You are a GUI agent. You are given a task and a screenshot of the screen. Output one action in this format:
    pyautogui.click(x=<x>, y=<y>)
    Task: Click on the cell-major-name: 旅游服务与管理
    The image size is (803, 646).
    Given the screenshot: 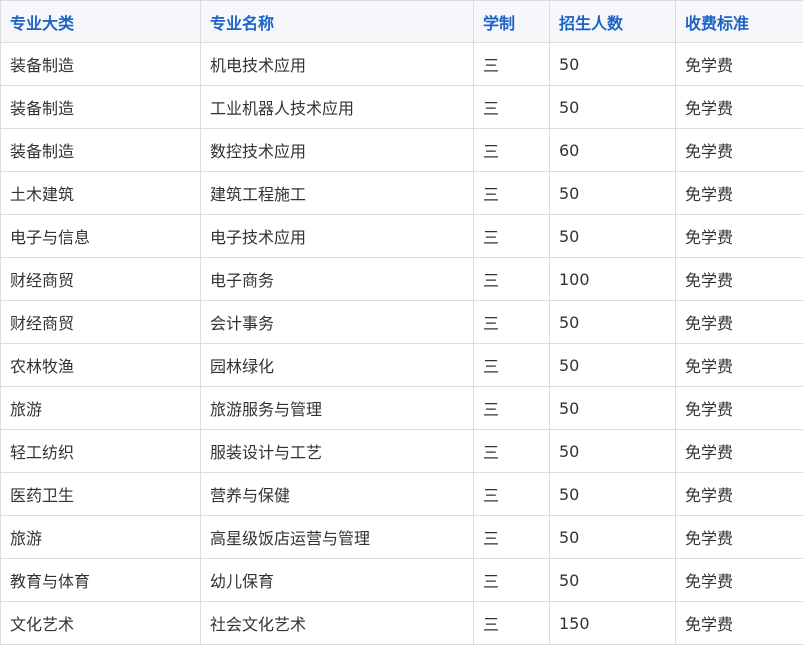 What is the action you would take?
    pyautogui.click(x=337, y=408)
    